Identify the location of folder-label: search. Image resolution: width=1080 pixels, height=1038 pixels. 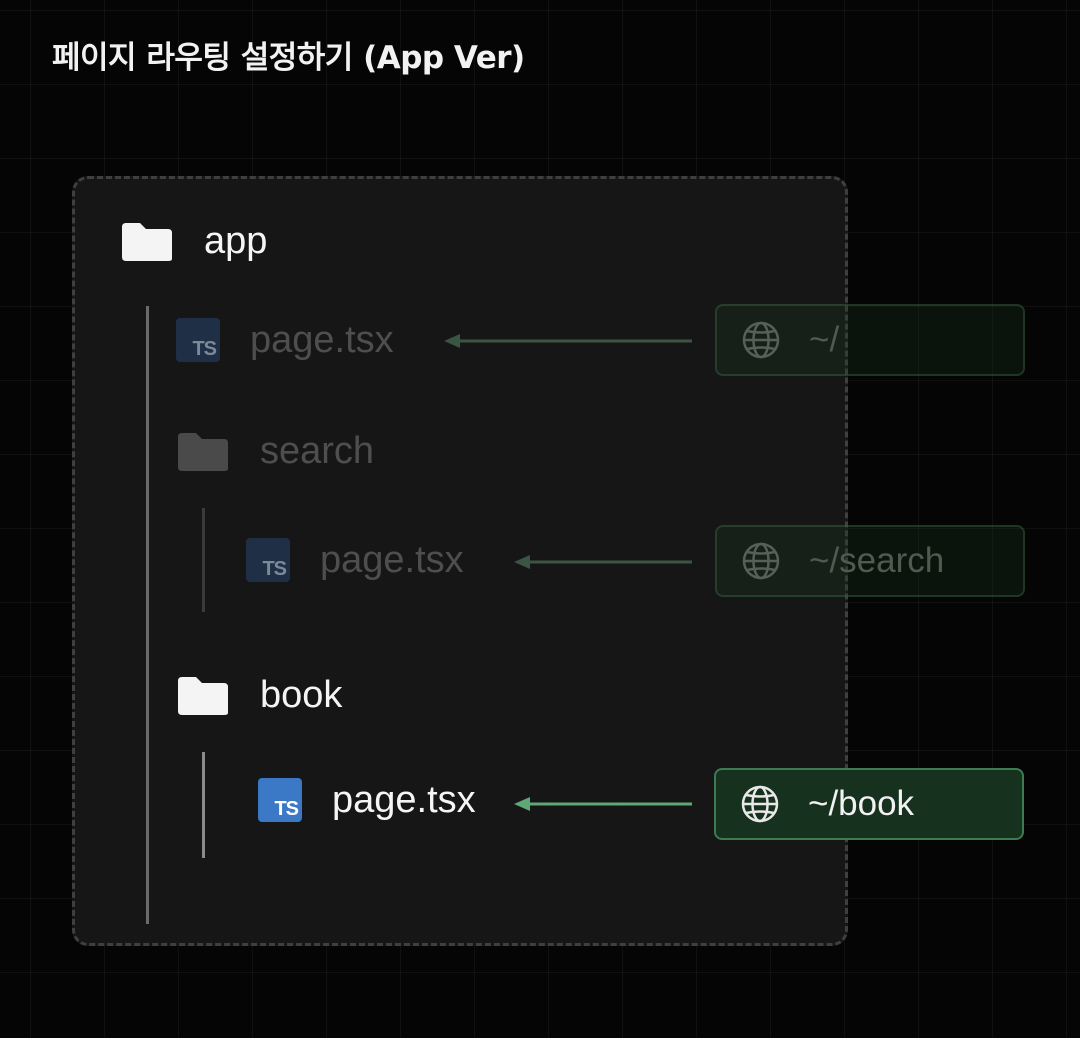
(317, 451).